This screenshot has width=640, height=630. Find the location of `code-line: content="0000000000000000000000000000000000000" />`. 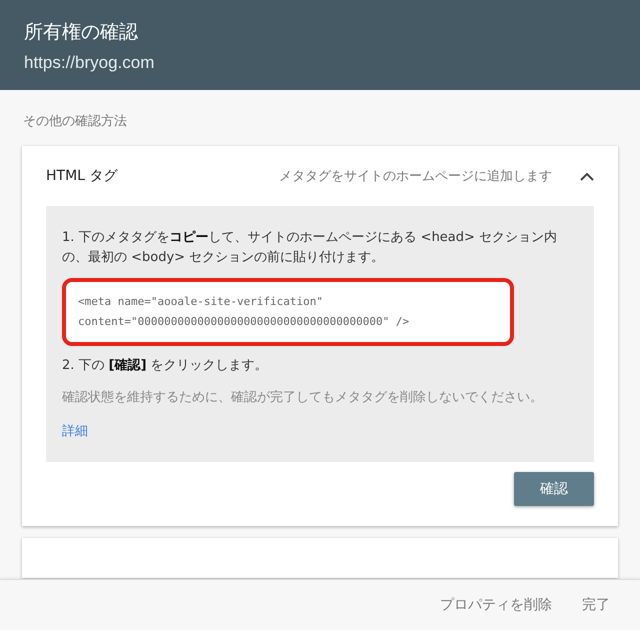

code-line: content="0000000000000000000000000000000000000" /> is located at coordinates (244, 322).